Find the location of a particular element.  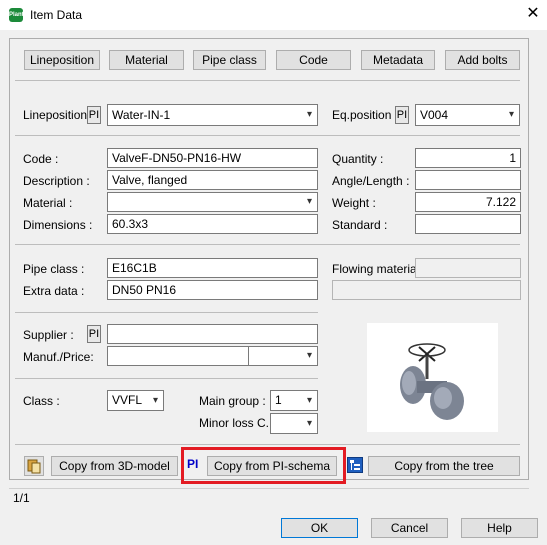

main-group-select: 1 ▾ is located at coordinates (294, 400).